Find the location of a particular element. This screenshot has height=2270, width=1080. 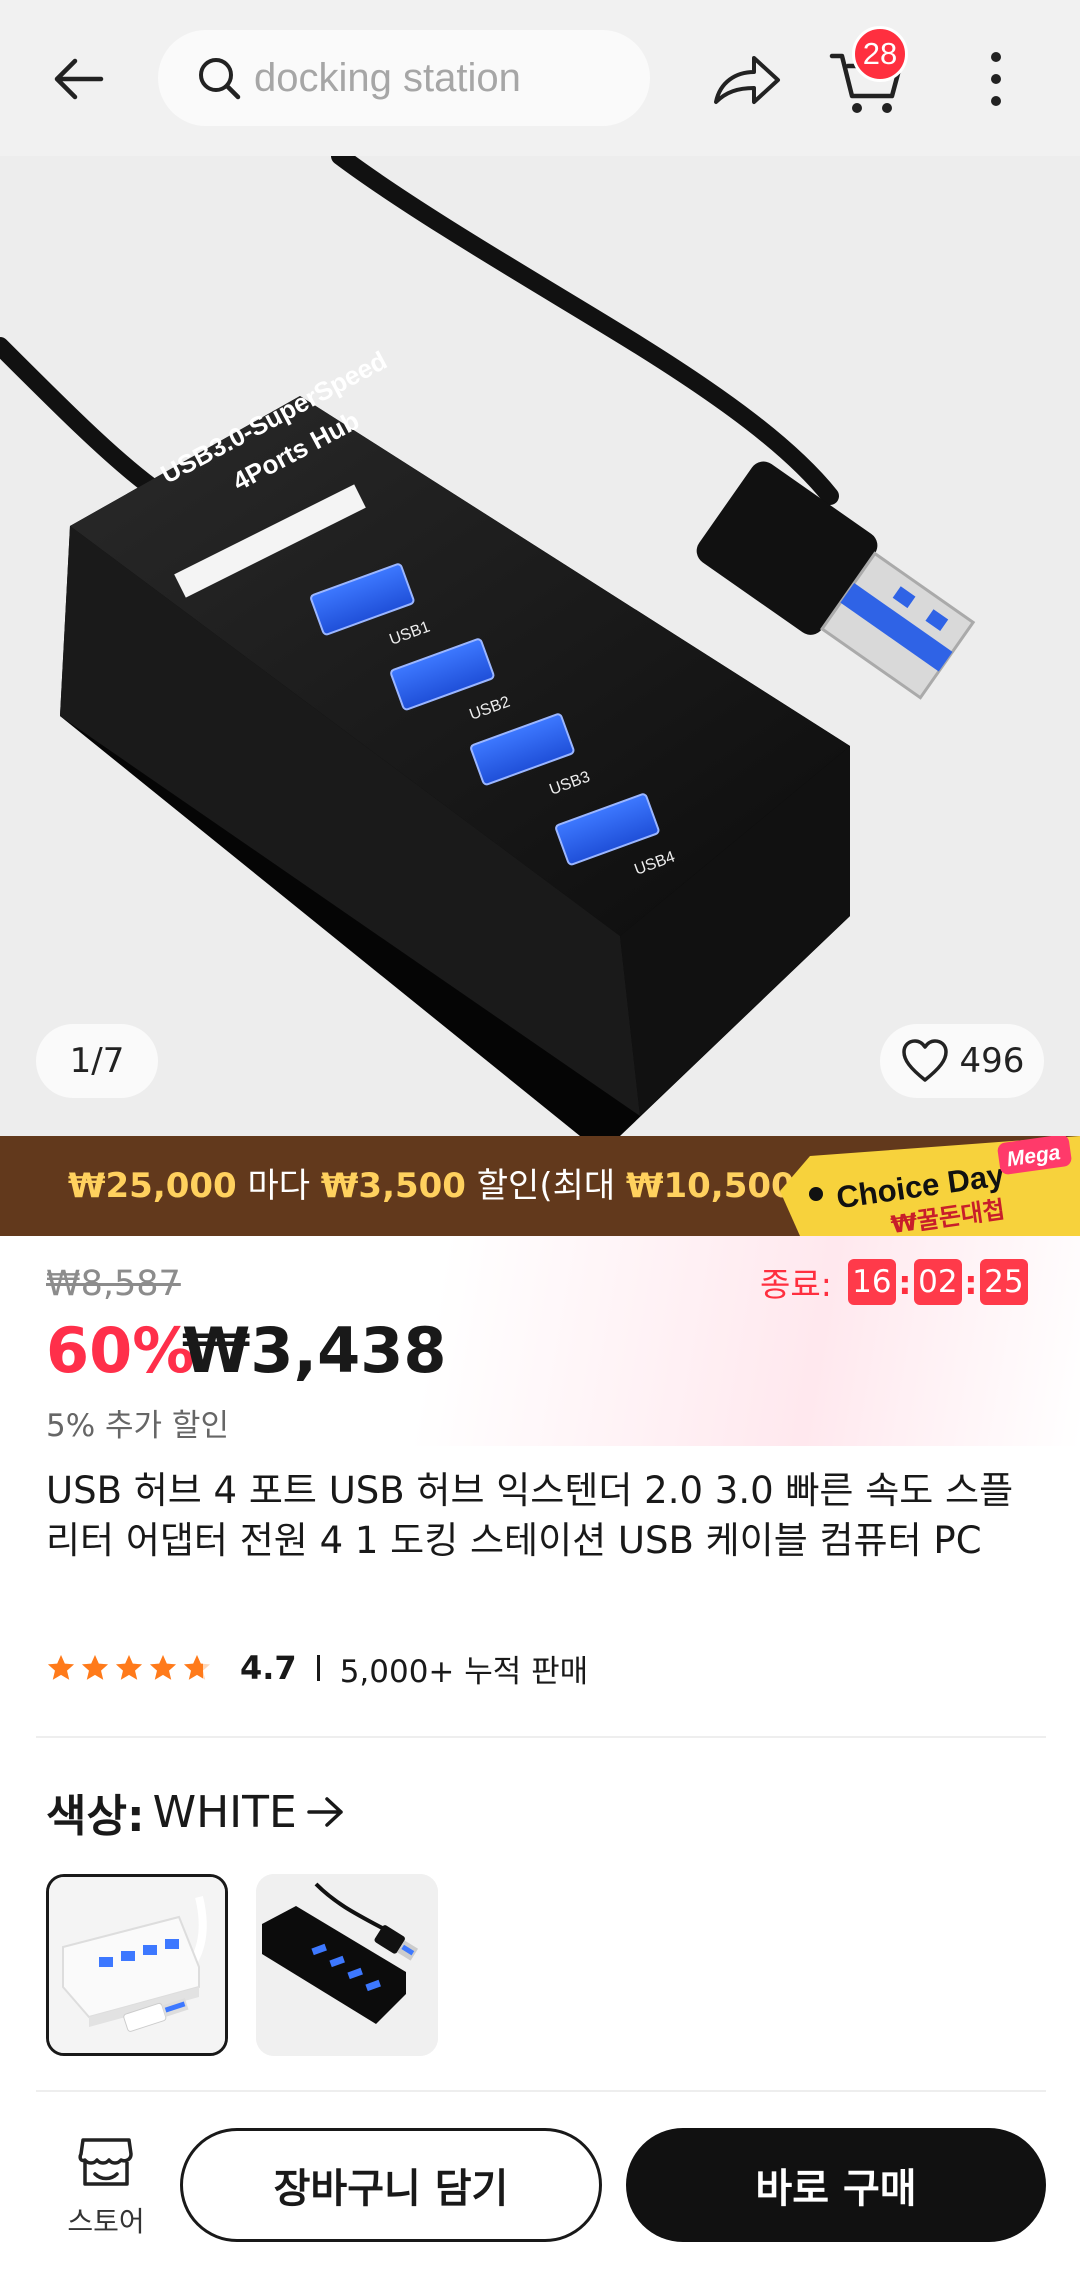

original-price: ₩8,587 is located at coordinates (113, 1284).